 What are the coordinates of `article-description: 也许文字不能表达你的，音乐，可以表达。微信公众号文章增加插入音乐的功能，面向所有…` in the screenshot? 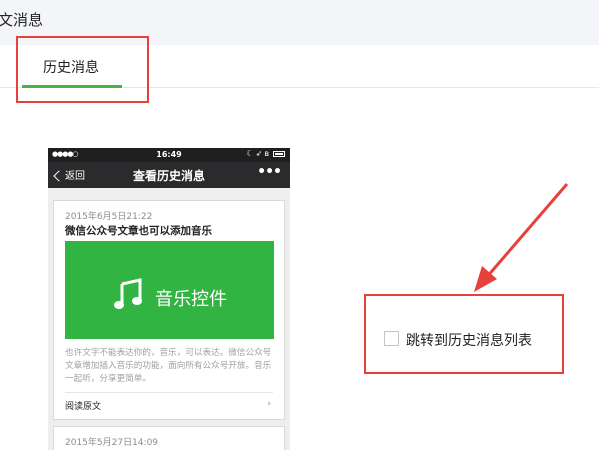 It's located at (168, 366).